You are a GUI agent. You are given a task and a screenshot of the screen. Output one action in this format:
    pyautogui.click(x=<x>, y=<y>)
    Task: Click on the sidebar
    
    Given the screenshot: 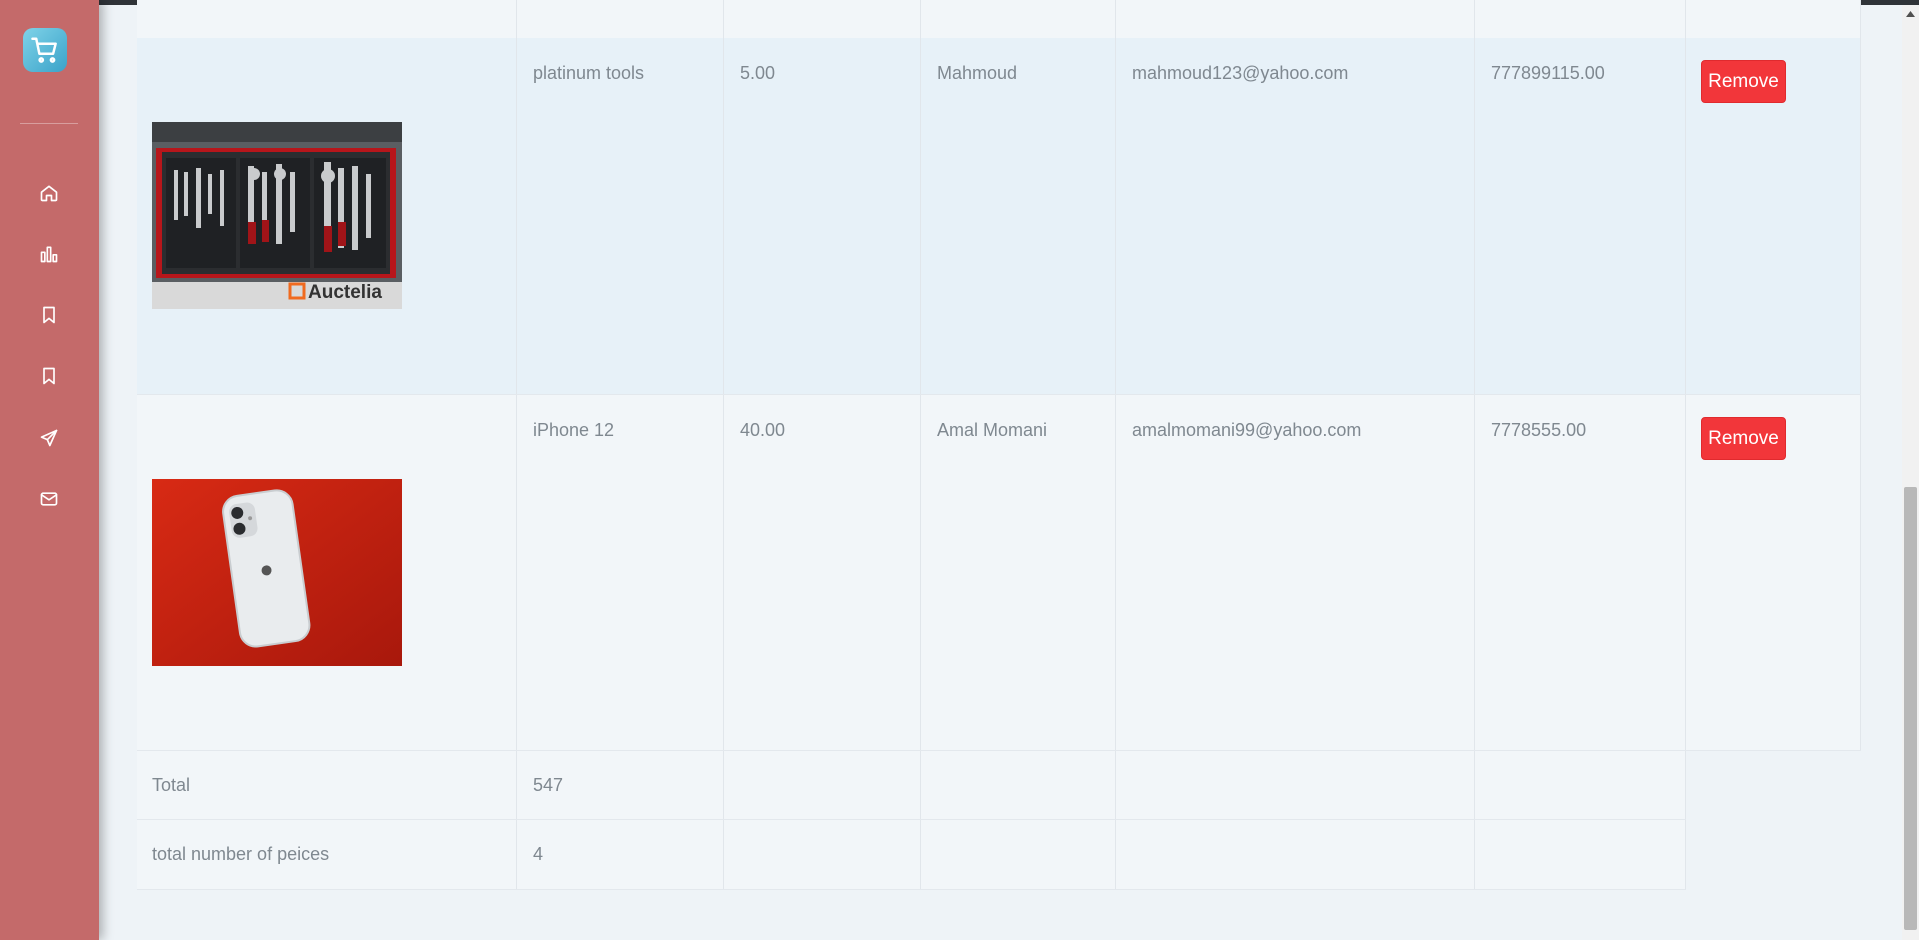 What is the action you would take?
    pyautogui.click(x=49, y=470)
    